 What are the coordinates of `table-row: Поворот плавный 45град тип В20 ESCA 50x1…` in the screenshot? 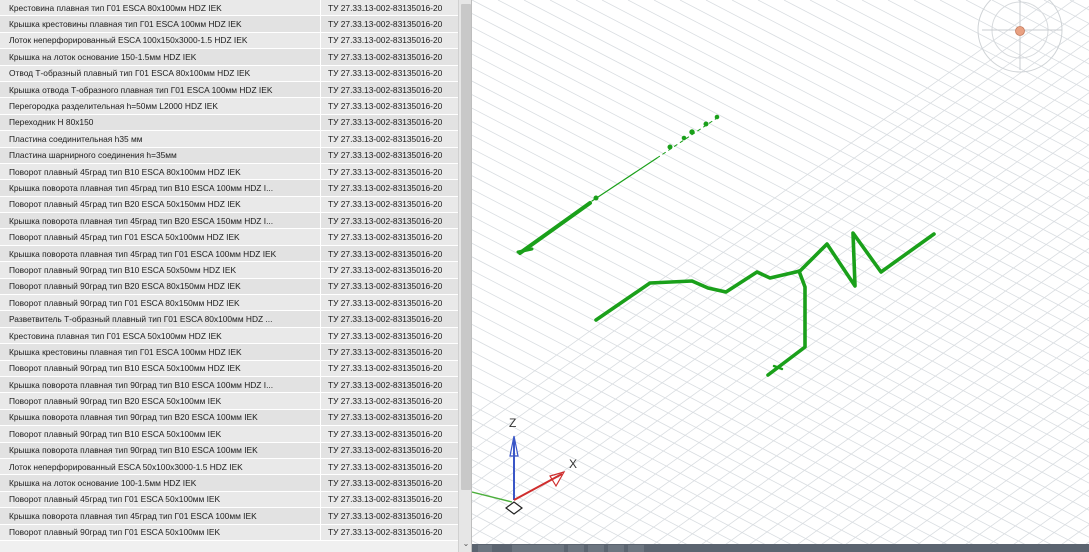 It's located at (229, 205).